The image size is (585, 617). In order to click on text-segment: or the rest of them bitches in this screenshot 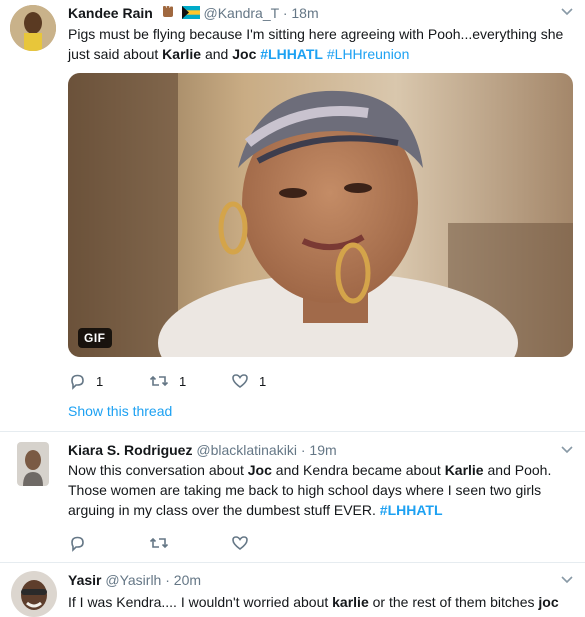, I will do `click(453, 602)`.